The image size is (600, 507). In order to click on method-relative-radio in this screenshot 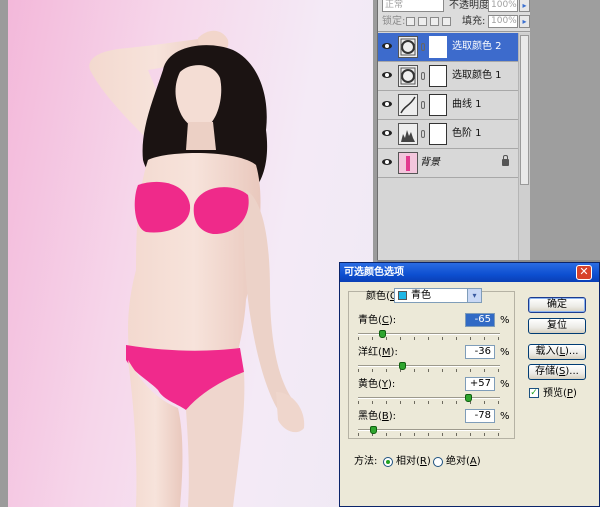, I will do `click(388, 462)`.